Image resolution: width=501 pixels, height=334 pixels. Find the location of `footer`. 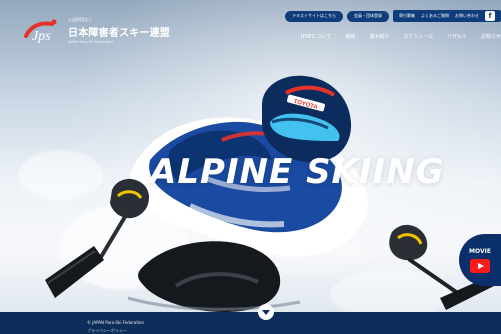

footer is located at coordinates (250, 323).